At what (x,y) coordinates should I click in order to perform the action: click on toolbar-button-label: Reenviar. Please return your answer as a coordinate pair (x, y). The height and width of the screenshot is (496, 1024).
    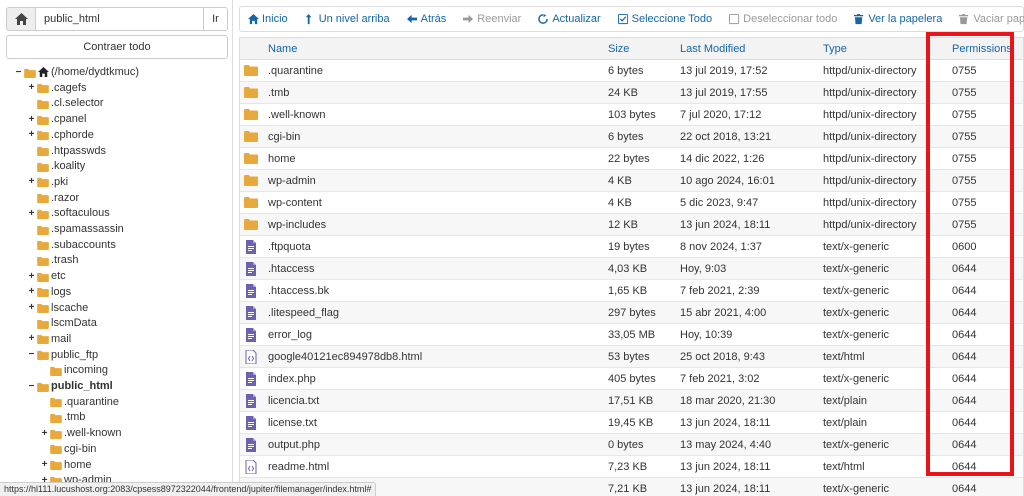
    Looking at the image, I should click on (499, 19).